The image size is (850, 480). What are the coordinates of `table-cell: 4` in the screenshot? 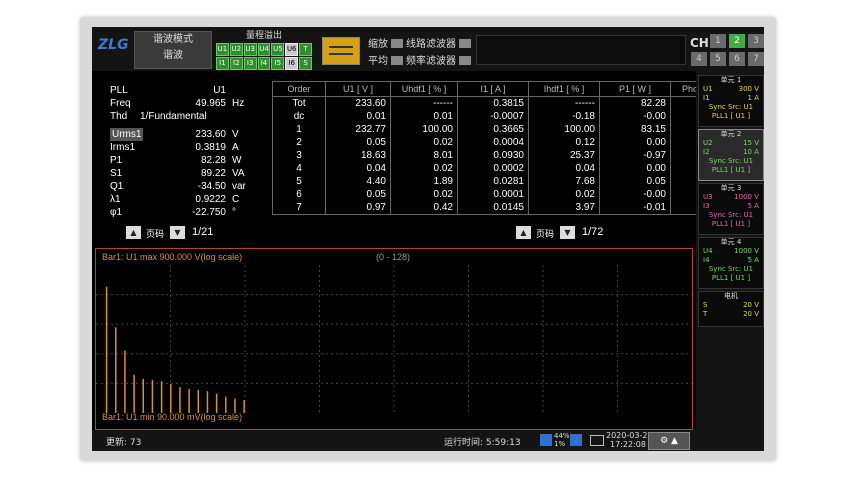 It's located at (299, 168).